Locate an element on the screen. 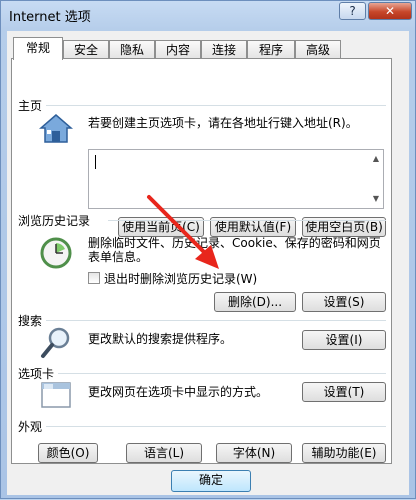  tab-advanced: 高级 is located at coordinates (318, 49).